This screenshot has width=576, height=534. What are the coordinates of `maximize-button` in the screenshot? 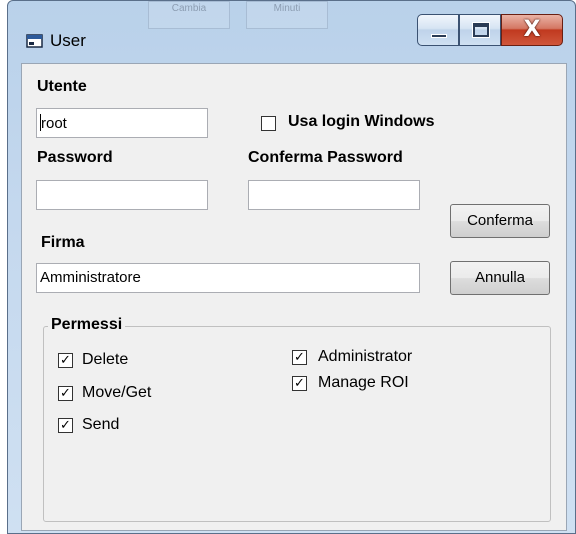 It's located at (480, 30).